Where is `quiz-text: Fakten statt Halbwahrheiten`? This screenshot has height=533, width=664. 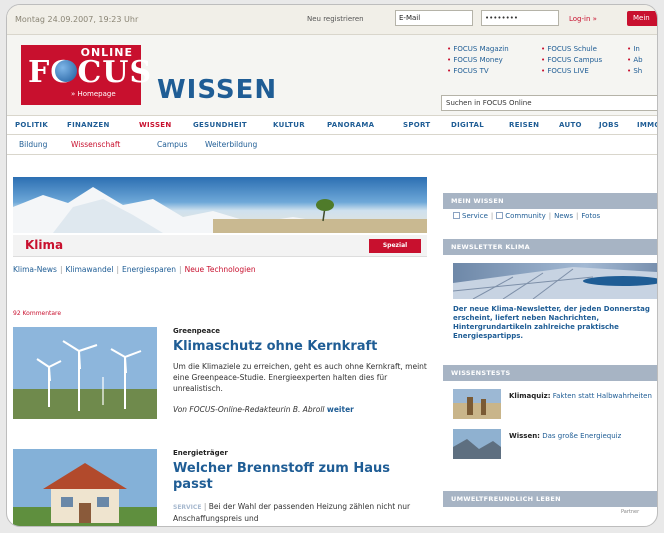
quiz-text: Fakten statt Halbwahrheiten is located at coordinates (602, 396).